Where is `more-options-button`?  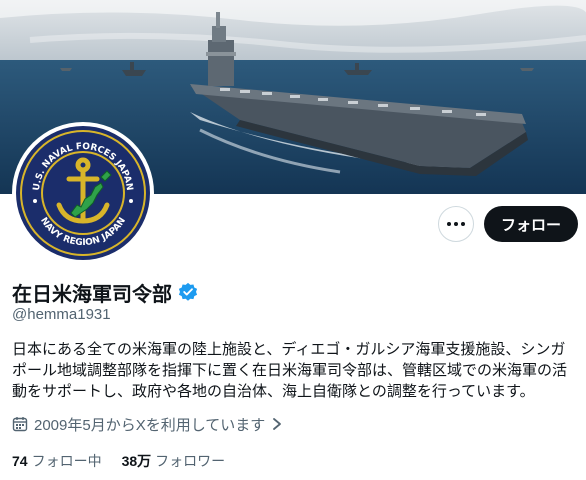 more-options-button is located at coordinates (456, 224).